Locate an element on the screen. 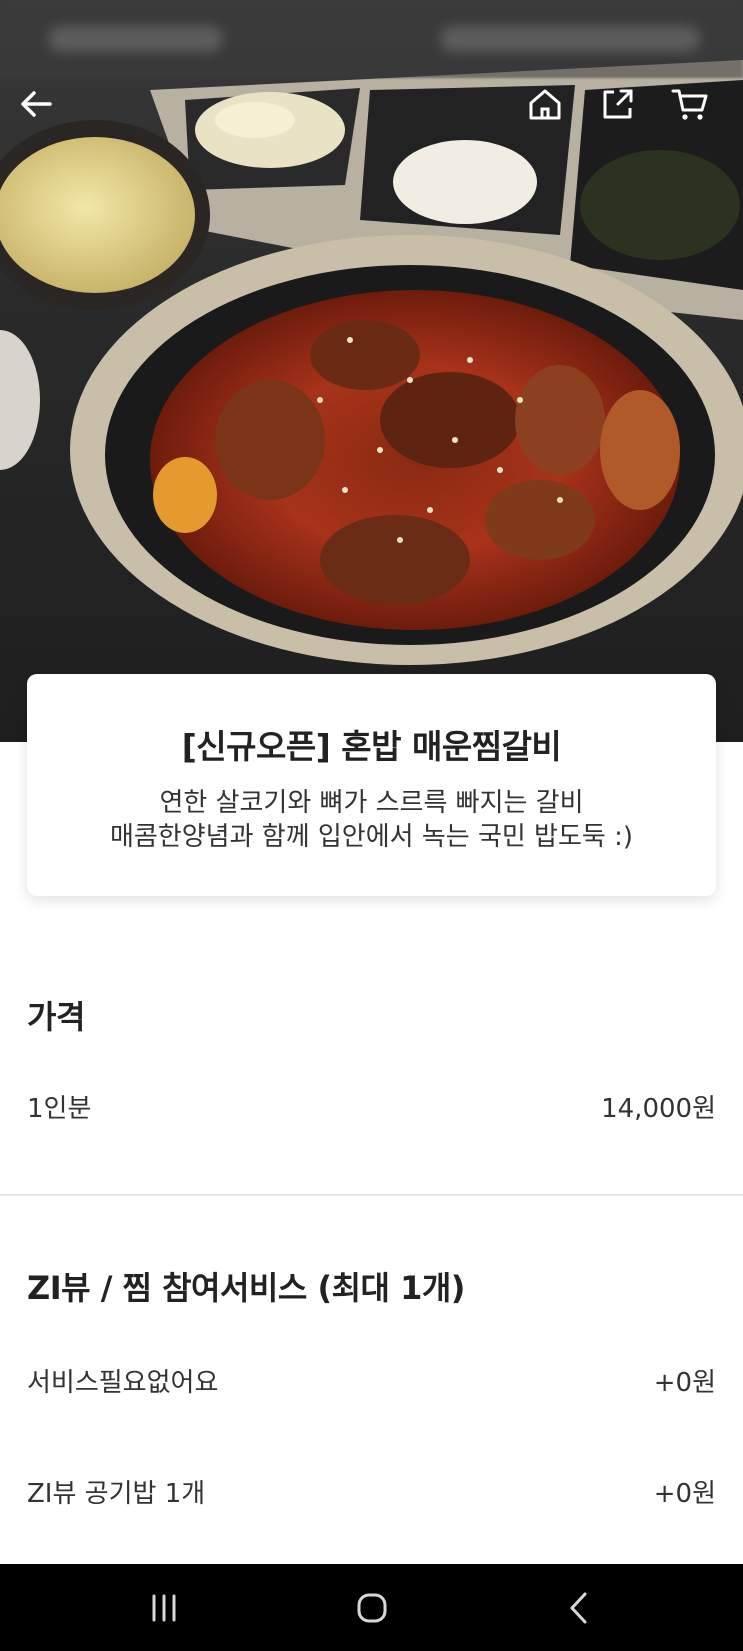 The width and height of the screenshot is (743, 1651). cart-icon is located at coordinates (698, 112).